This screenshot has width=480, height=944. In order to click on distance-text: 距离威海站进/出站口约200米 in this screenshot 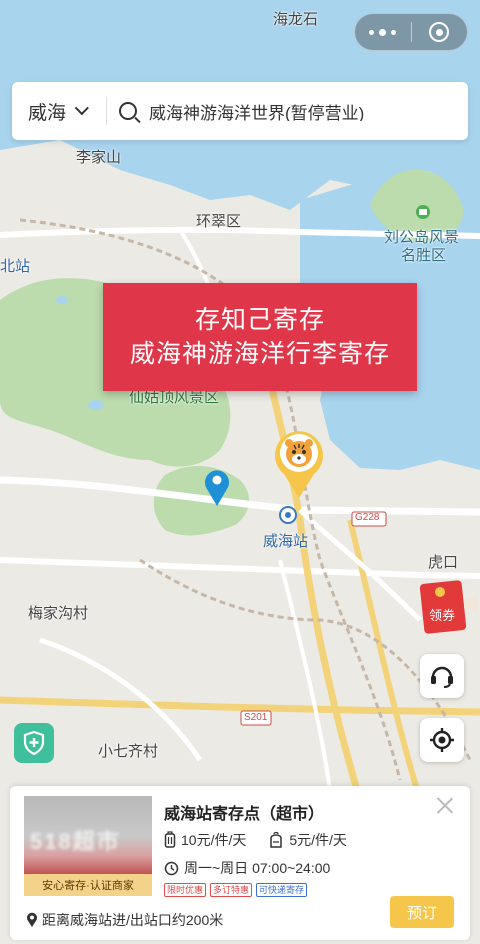, I will do `click(133, 920)`.